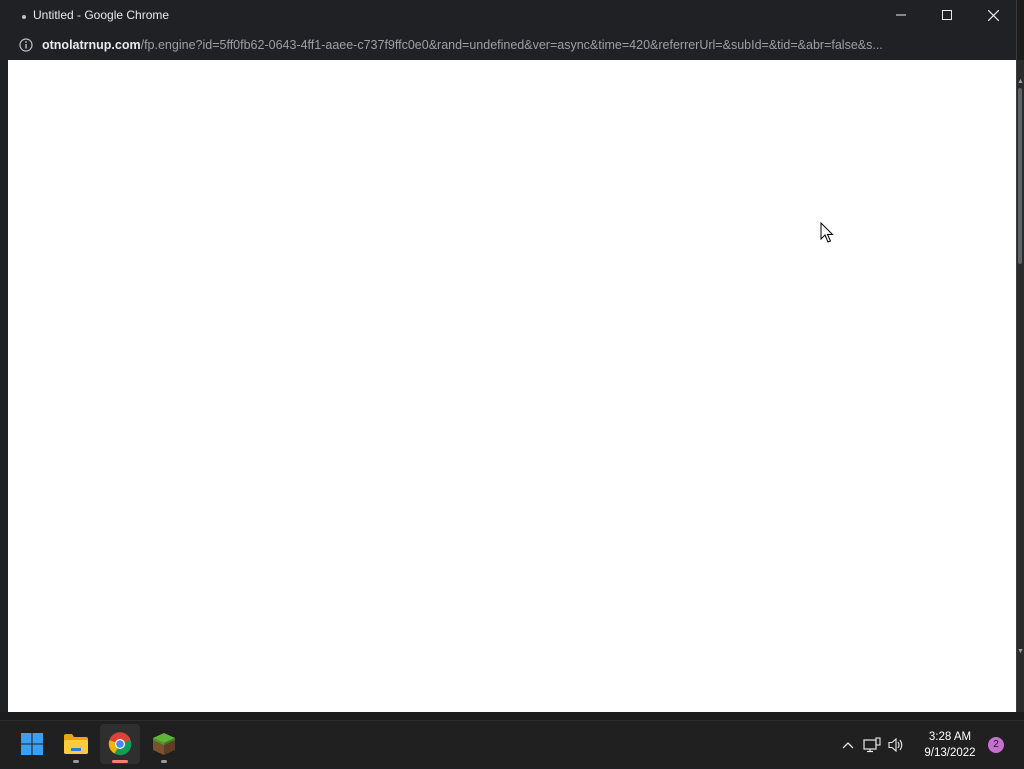 This screenshot has height=769, width=1024. I want to click on taskbar-minecraft, so click(164, 744).